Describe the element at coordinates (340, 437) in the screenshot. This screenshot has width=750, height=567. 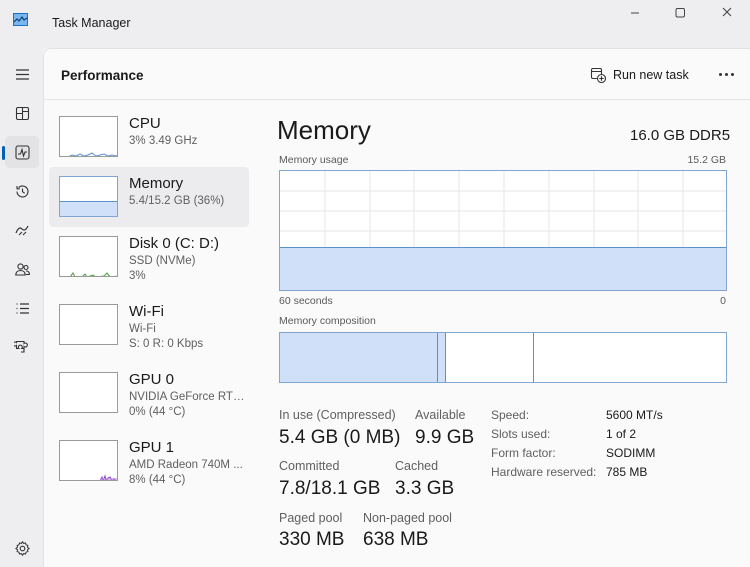
I see `in-use-value: 5.4 GB (0 MB)` at that location.